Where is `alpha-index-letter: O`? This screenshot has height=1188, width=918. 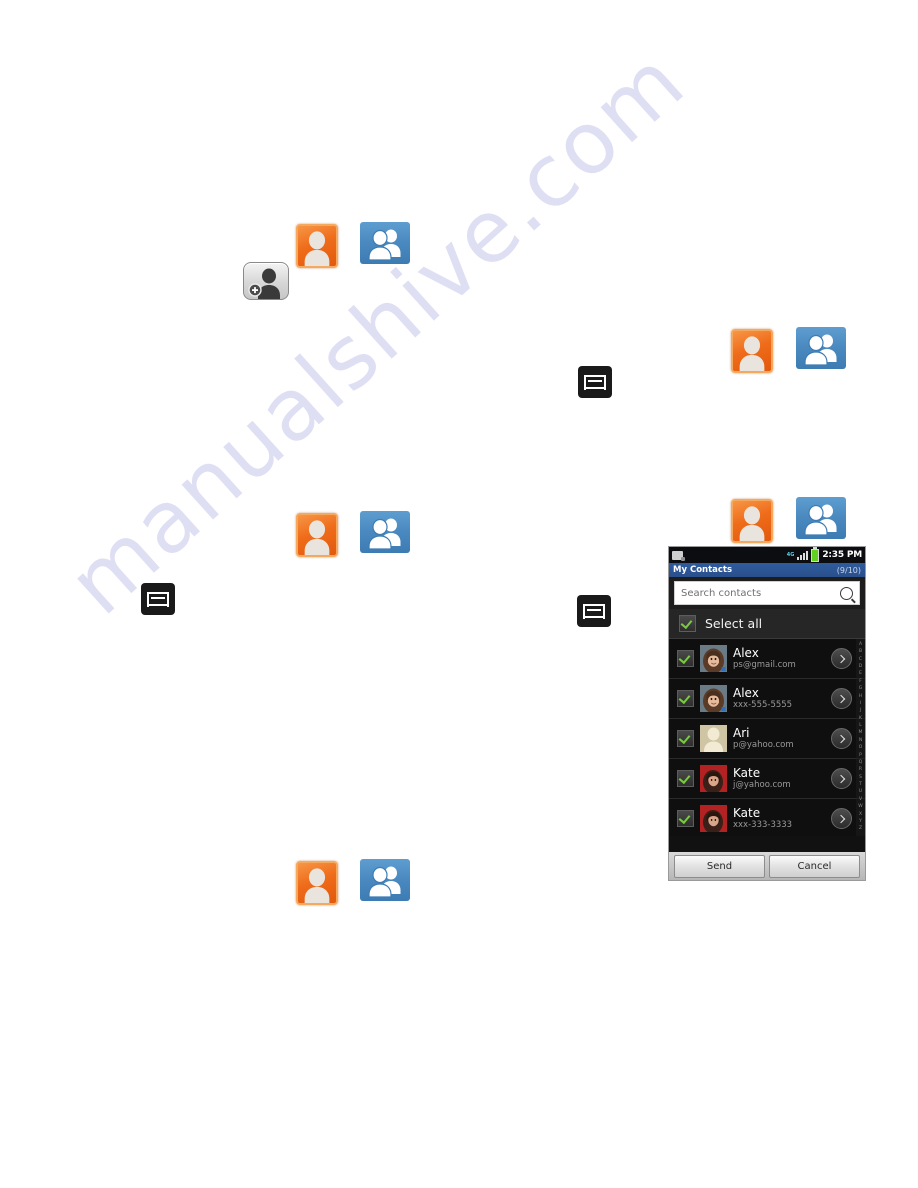 alpha-index-letter: O is located at coordinates (861, 748).